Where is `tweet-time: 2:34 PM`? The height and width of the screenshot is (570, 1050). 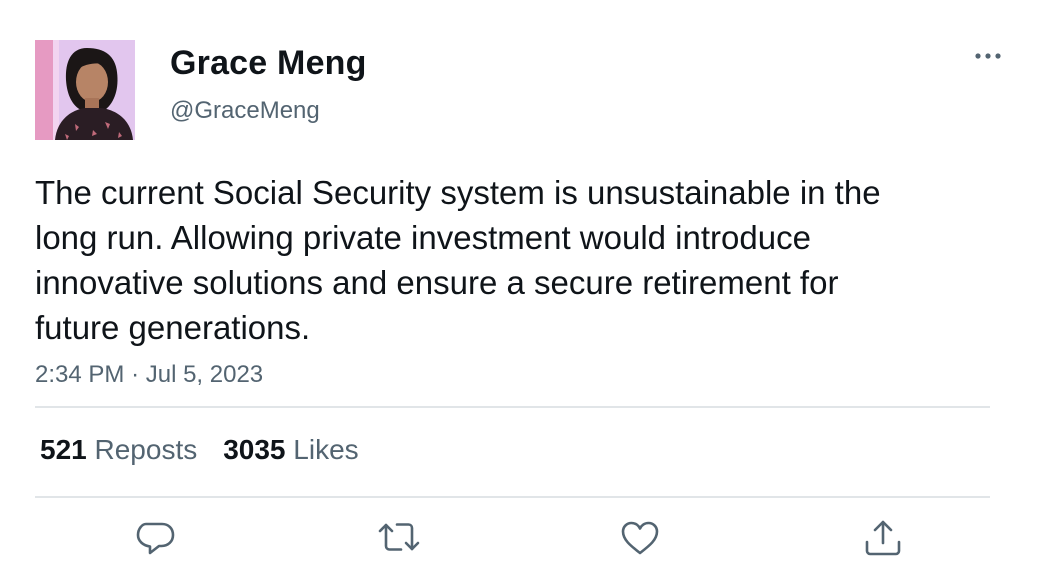 tweet-time: 2:34 PM is located at coordinates (80, 374).